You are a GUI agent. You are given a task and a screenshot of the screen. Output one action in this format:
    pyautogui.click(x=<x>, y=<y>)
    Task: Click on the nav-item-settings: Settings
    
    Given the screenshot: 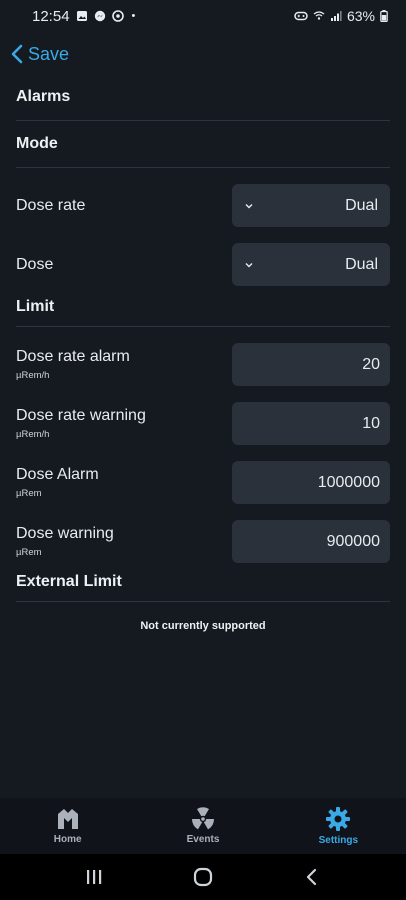 What is the action you would take?
    pyautogui.click(x=338, y=826)
    